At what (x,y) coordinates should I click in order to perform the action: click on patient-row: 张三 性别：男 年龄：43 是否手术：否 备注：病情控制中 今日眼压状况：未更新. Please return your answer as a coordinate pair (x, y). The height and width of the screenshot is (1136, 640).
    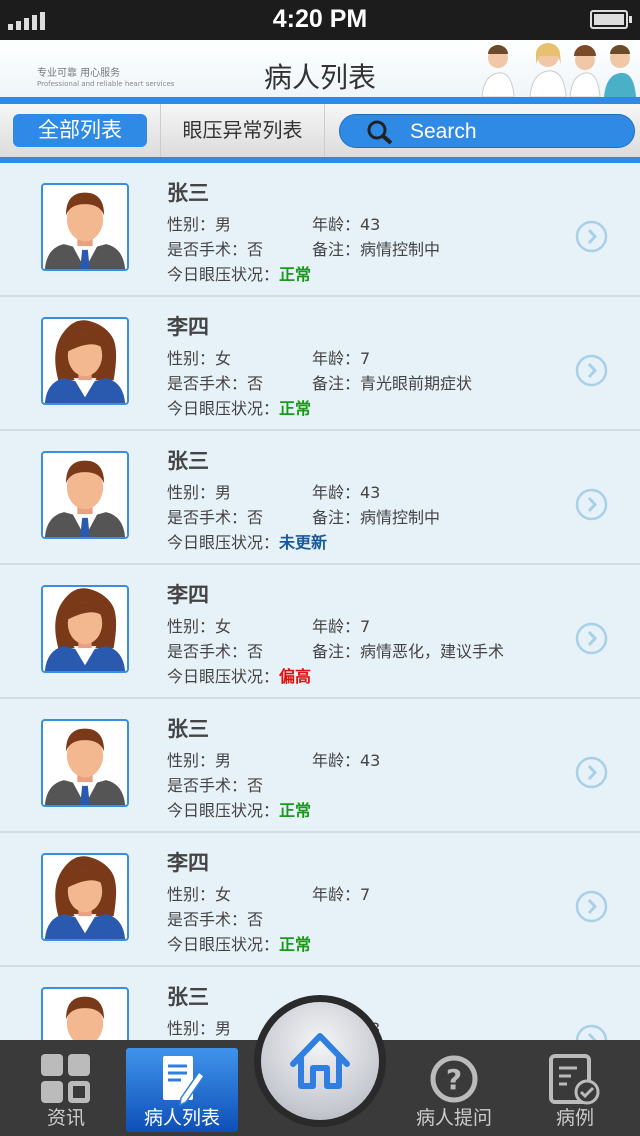
    Looking at the image, I should click on (320, 498).